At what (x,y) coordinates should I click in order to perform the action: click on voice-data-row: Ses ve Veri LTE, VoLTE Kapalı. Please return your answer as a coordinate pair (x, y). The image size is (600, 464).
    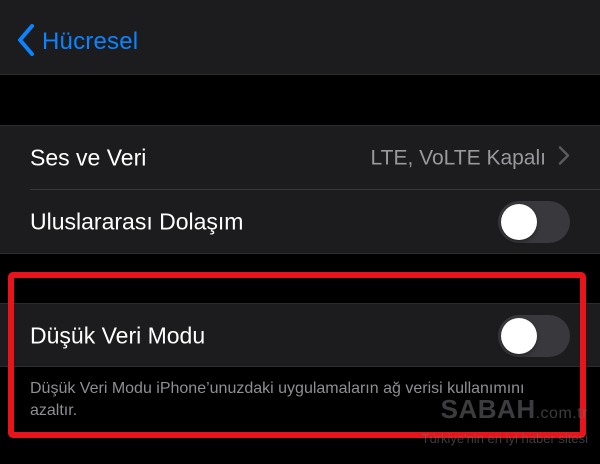
    Looking at the image, I should click on (300, 158).